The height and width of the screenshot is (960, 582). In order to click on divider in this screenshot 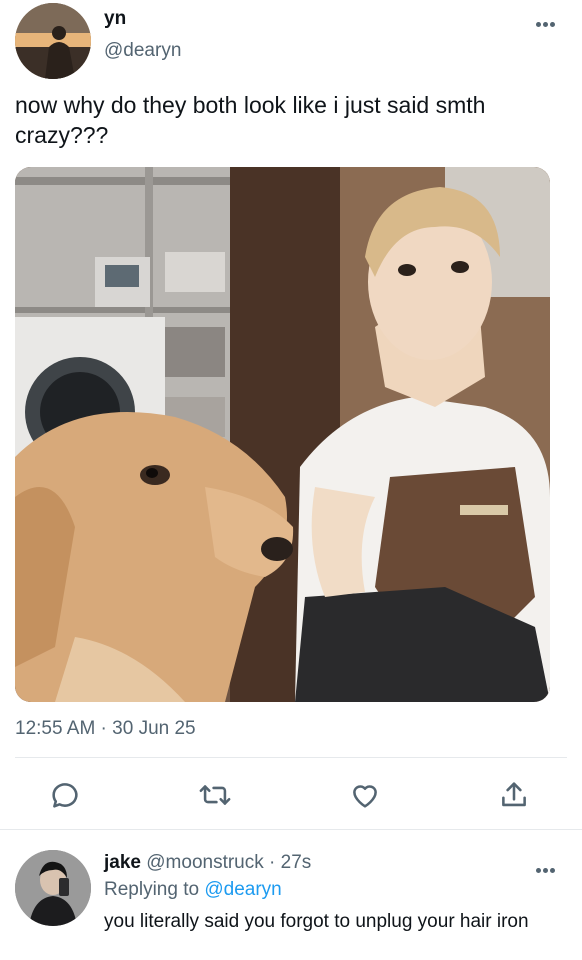, I will do `click(291, 757)`.